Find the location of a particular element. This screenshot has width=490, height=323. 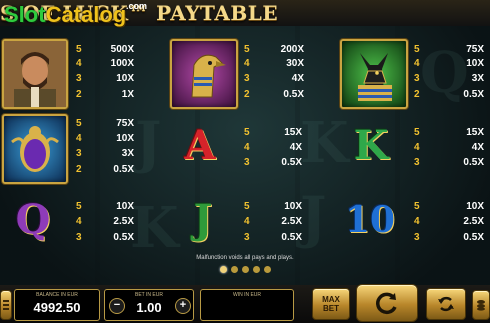

j-symbol: J is located at coordinates (203, 220).